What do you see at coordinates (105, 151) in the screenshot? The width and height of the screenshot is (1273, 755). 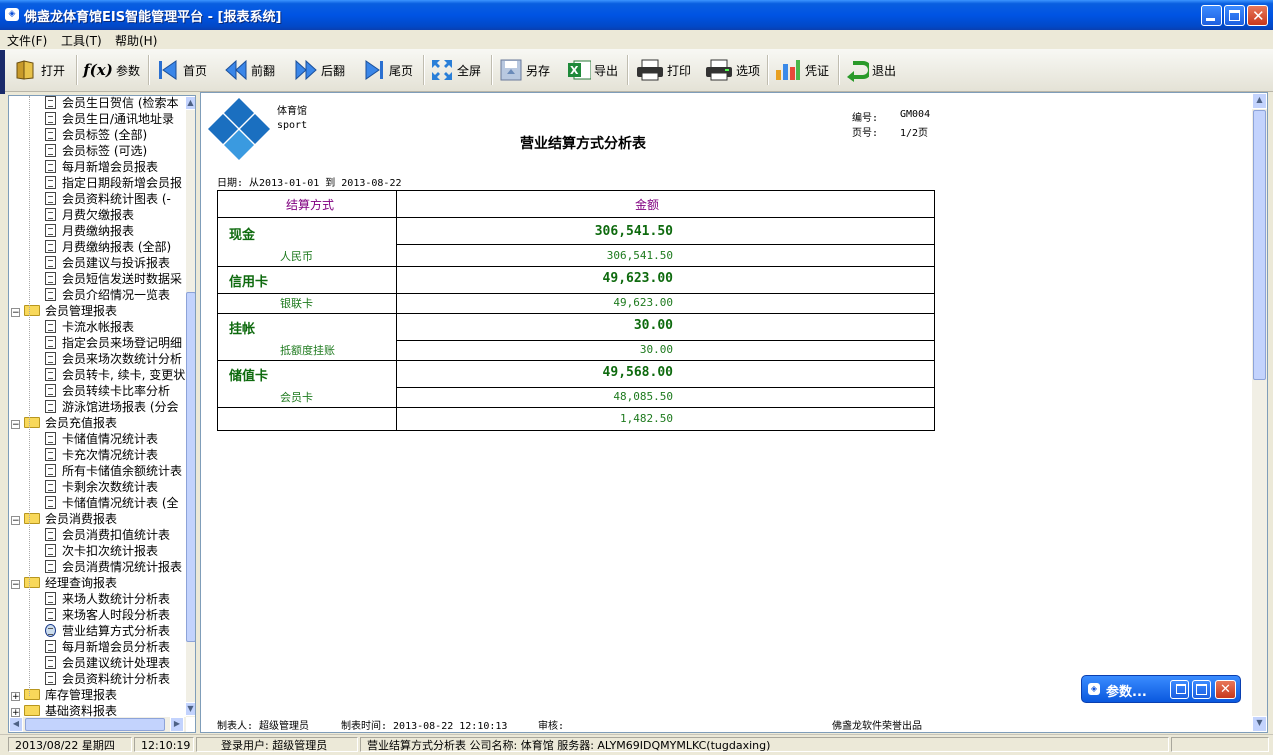 I see `tree-item-label: 会员标签 (可选)` at bounding box center [105, 151].